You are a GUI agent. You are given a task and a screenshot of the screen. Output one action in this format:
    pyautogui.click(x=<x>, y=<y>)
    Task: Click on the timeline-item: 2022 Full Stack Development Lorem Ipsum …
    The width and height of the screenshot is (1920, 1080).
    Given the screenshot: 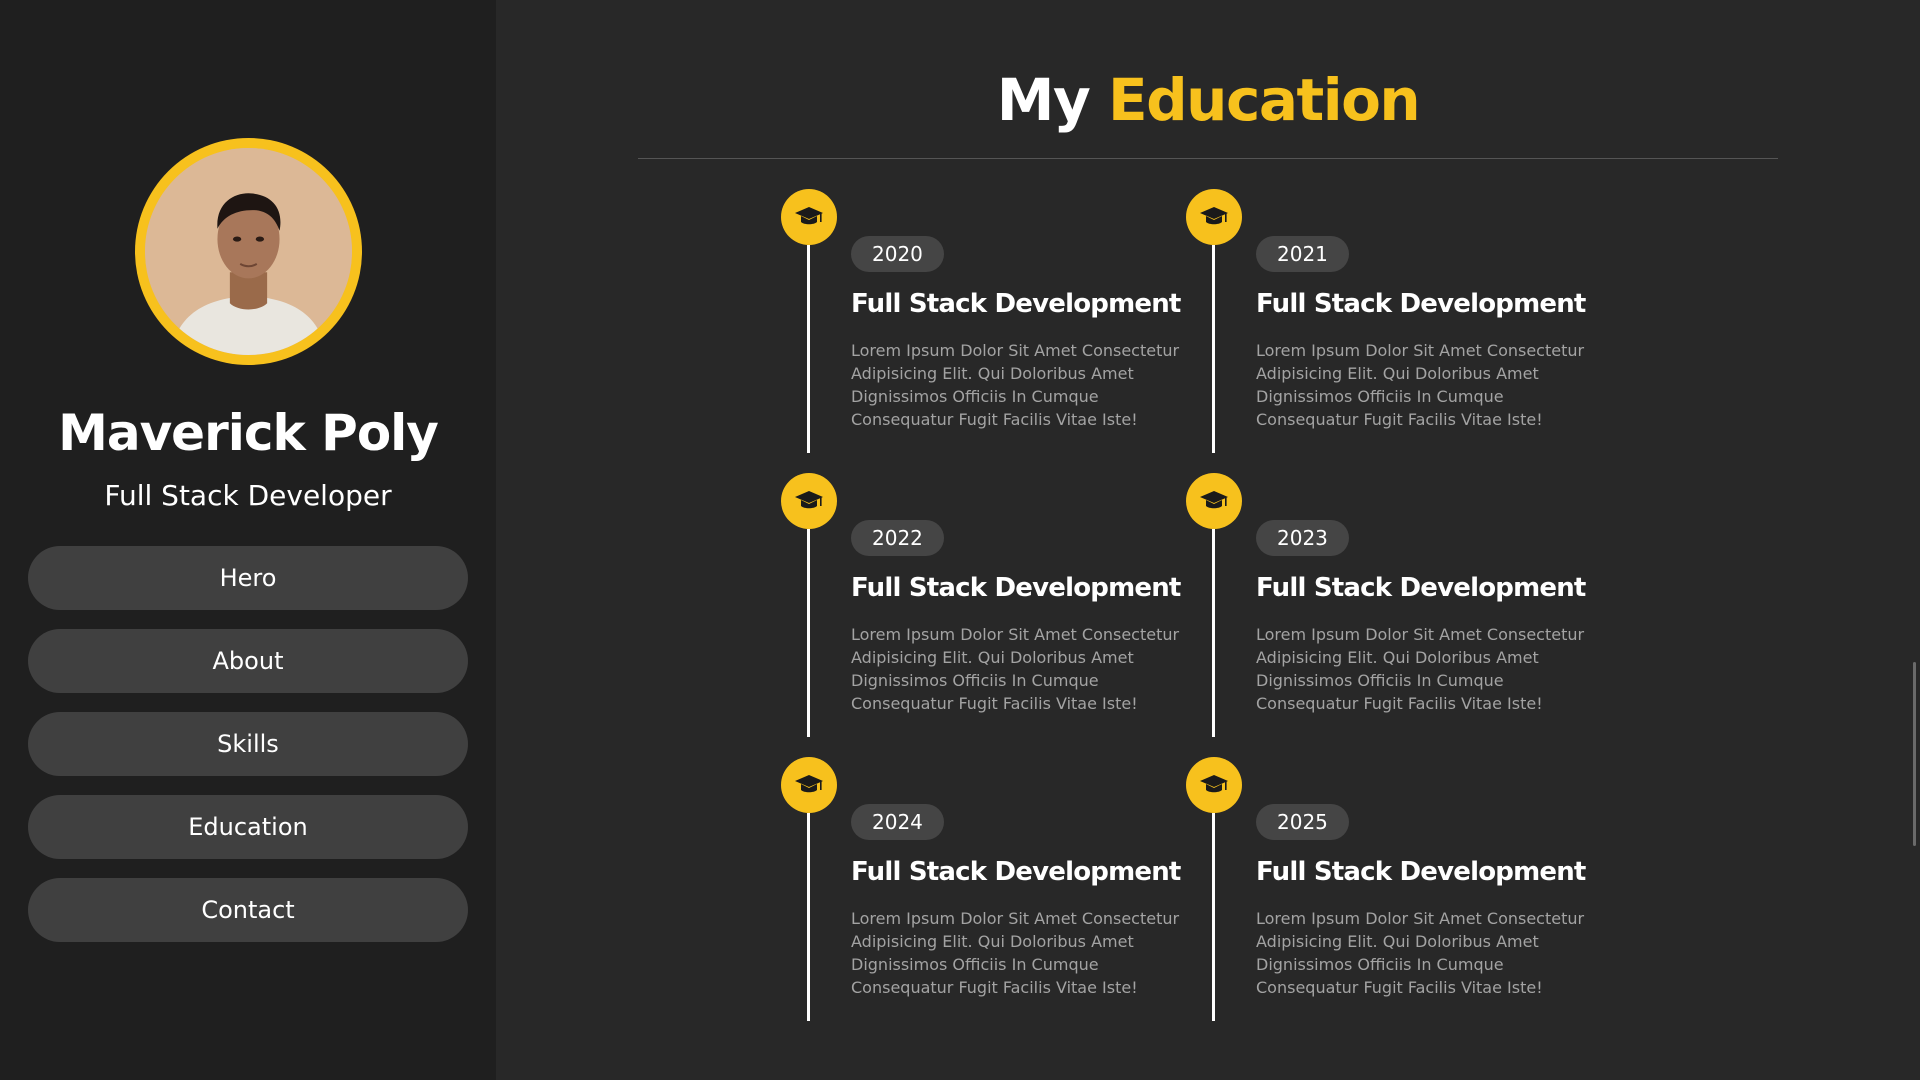 What is the action you would take?
    pyautogui.click(x=981, y=605)
    